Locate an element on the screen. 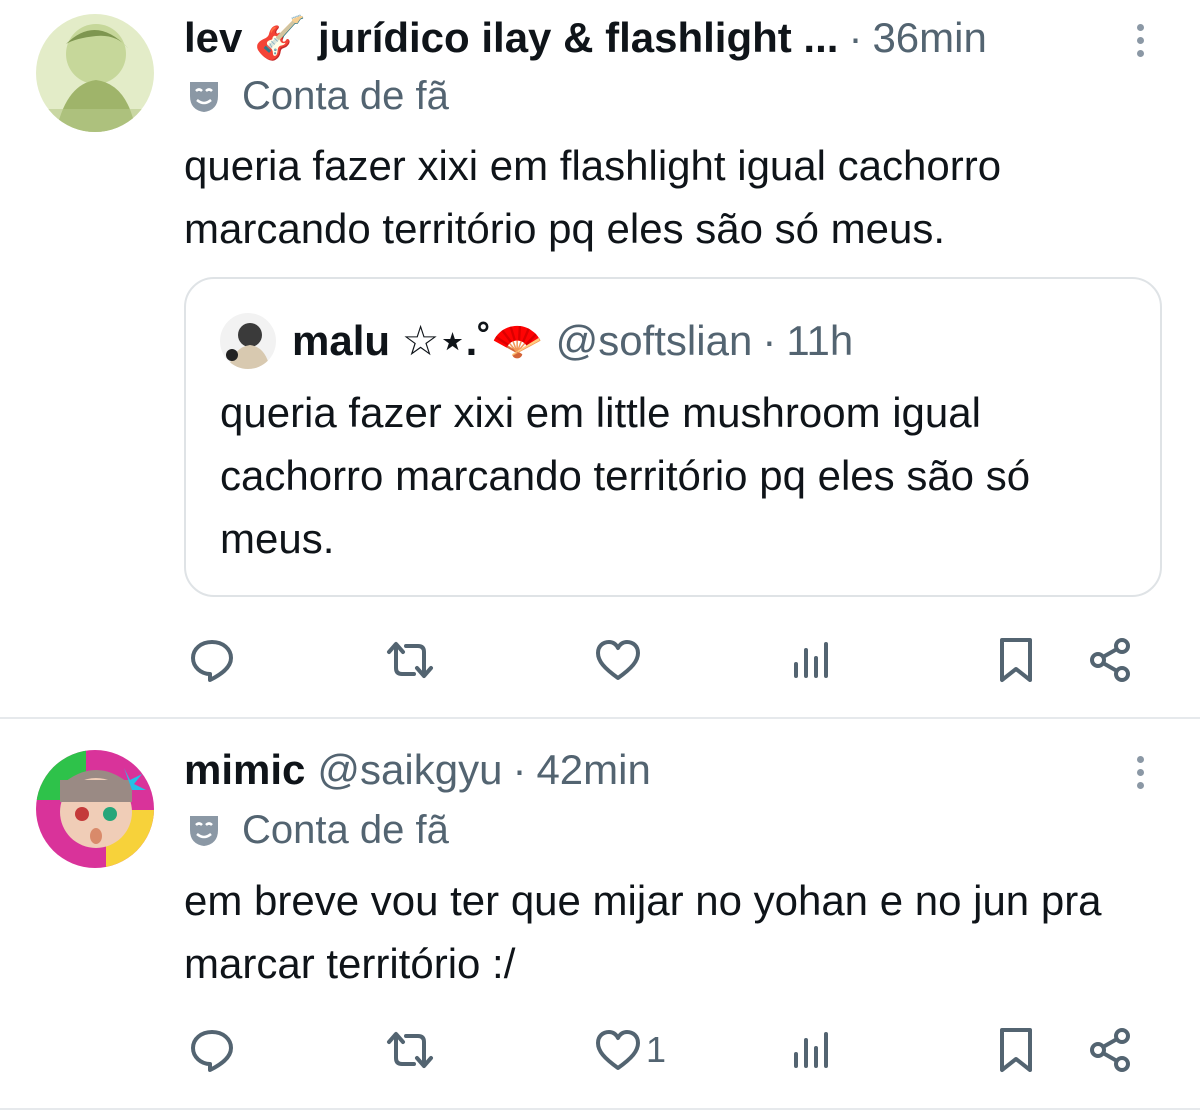  like-button: 1 is located at coordinates (630, 1050).